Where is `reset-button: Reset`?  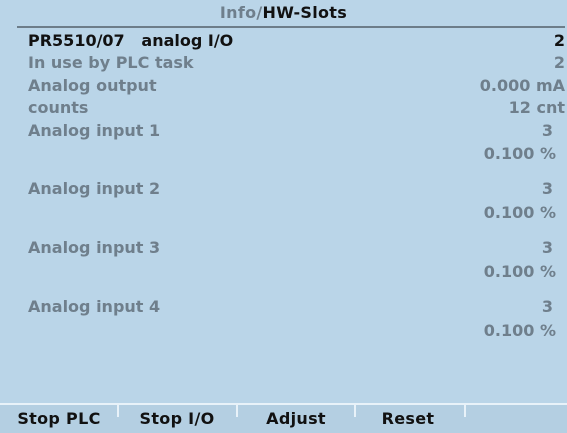 reset-button: Reset is located at coordinates (408, 419).